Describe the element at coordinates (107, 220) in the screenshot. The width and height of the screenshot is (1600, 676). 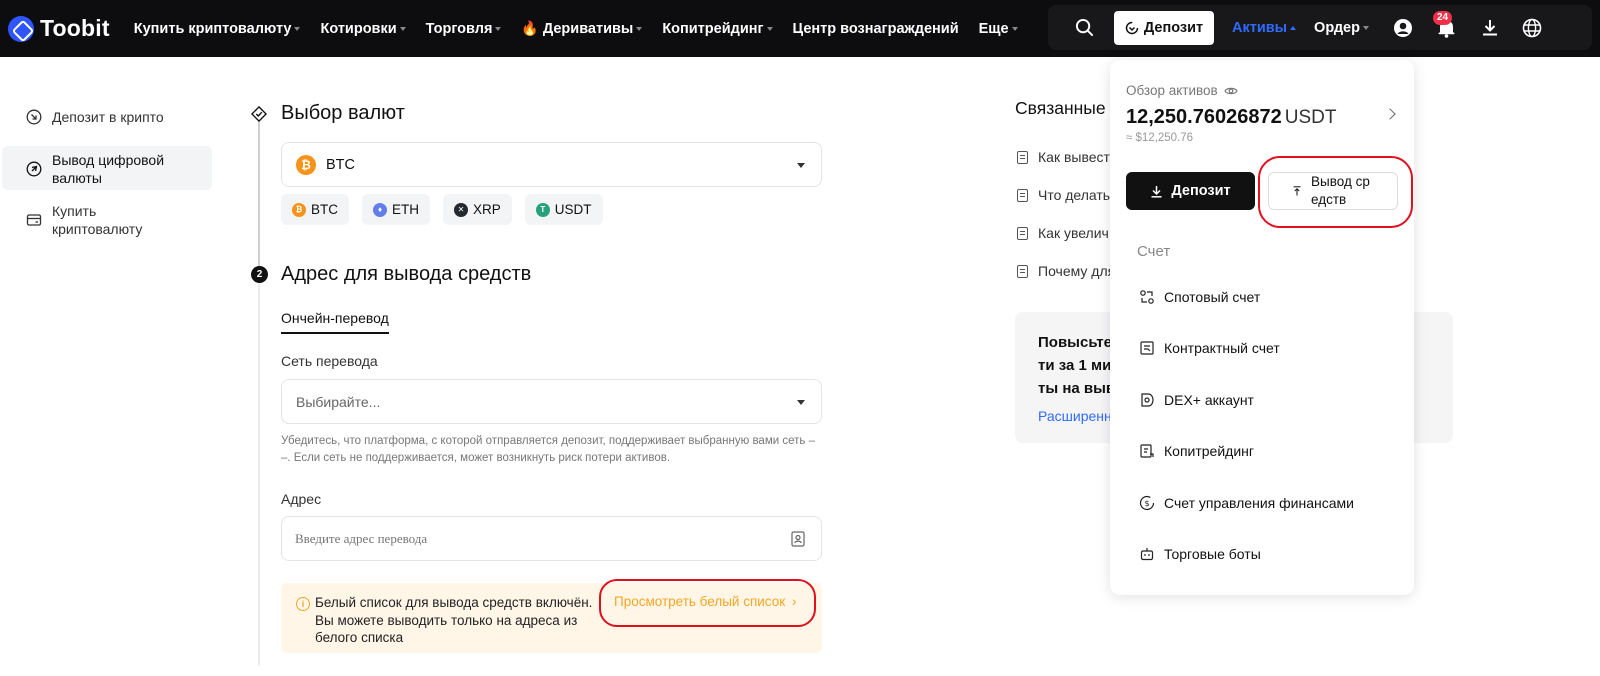
I see `sidebar-item-buy-crypto: Купить криптовалюту` at that location.